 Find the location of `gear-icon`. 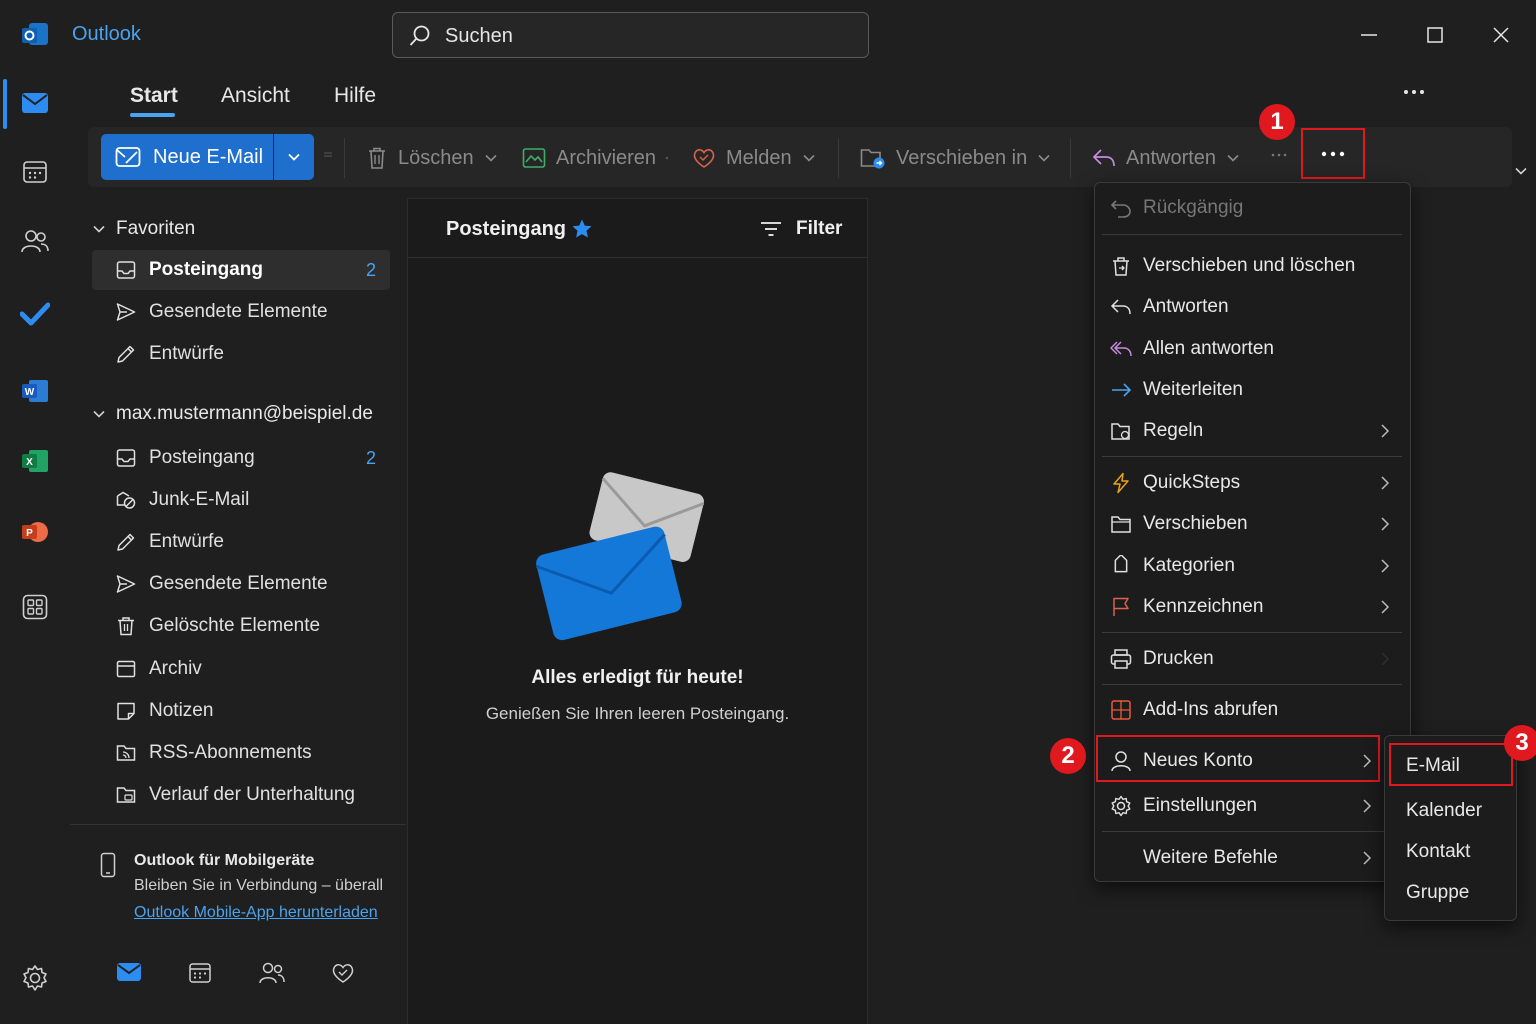

gear-icon is located at coordinates (1121, 806).